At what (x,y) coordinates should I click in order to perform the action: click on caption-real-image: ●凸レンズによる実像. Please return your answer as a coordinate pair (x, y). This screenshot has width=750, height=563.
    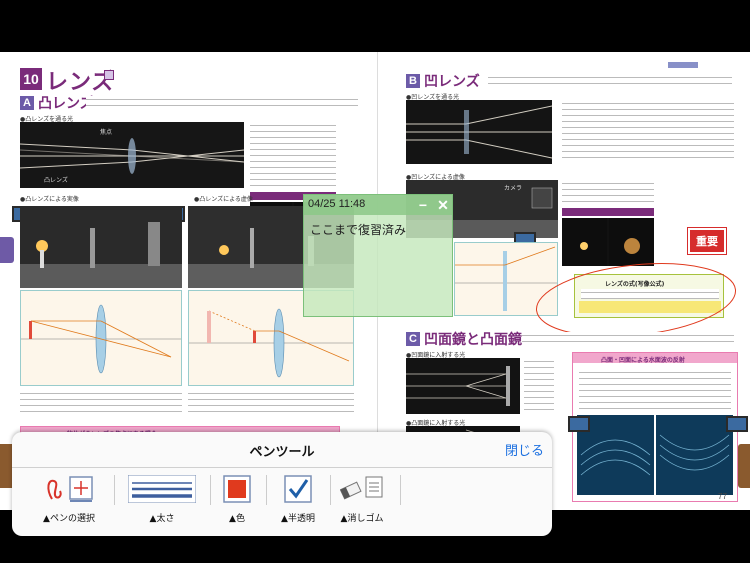
    Looking at the image, I should click on (49, 199).